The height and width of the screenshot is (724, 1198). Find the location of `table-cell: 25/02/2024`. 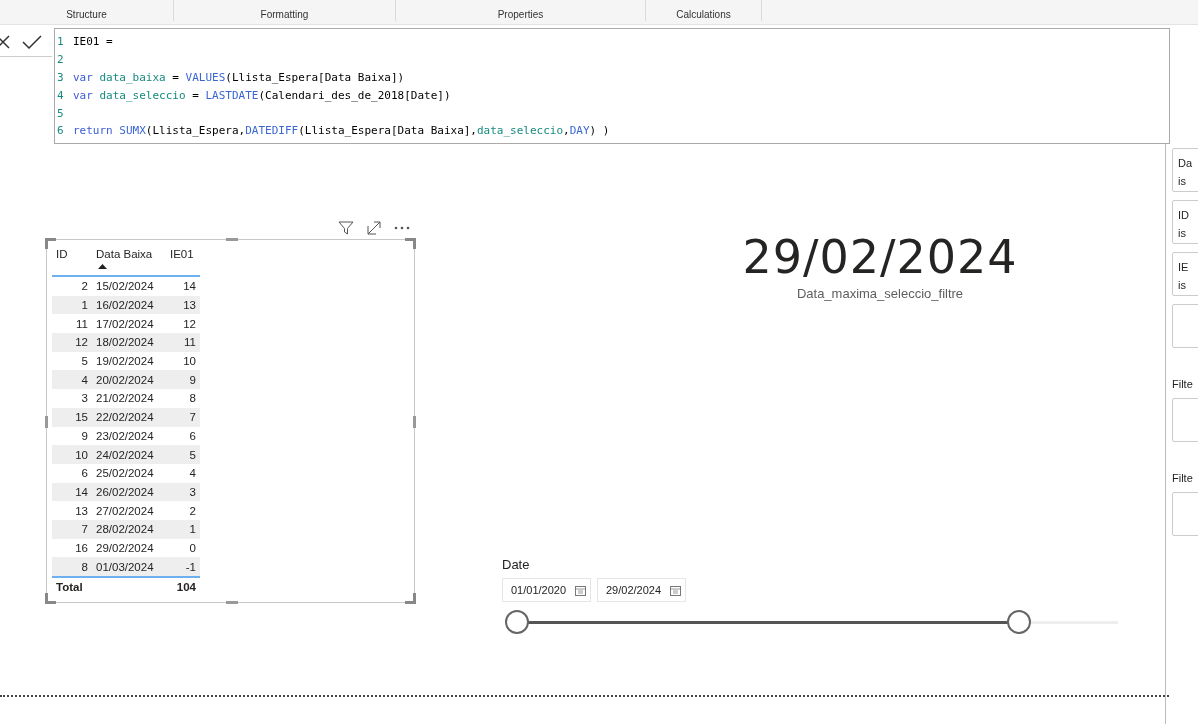

table-cell: 25/02/2024 is located at coordinates (125, 473).